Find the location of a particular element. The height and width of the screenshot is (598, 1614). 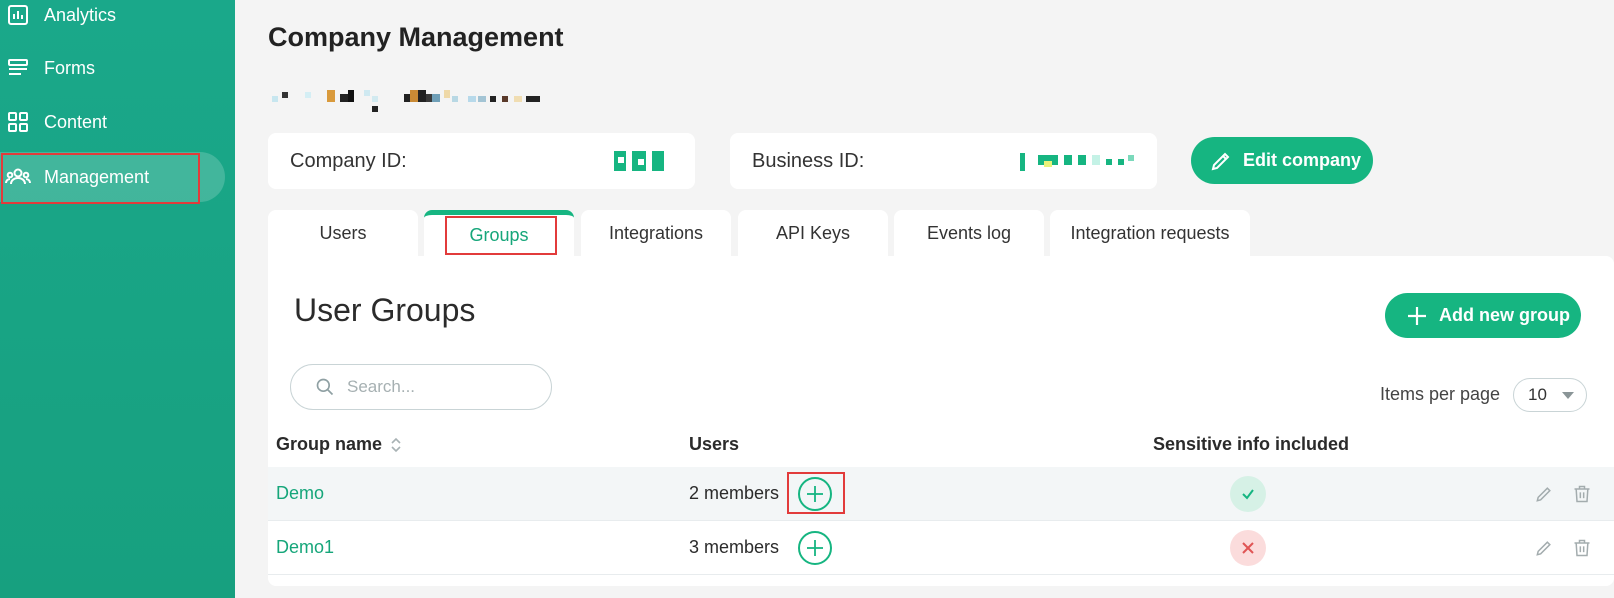

items-per-page-label: Items per page is located at coordinates (1440, 394).